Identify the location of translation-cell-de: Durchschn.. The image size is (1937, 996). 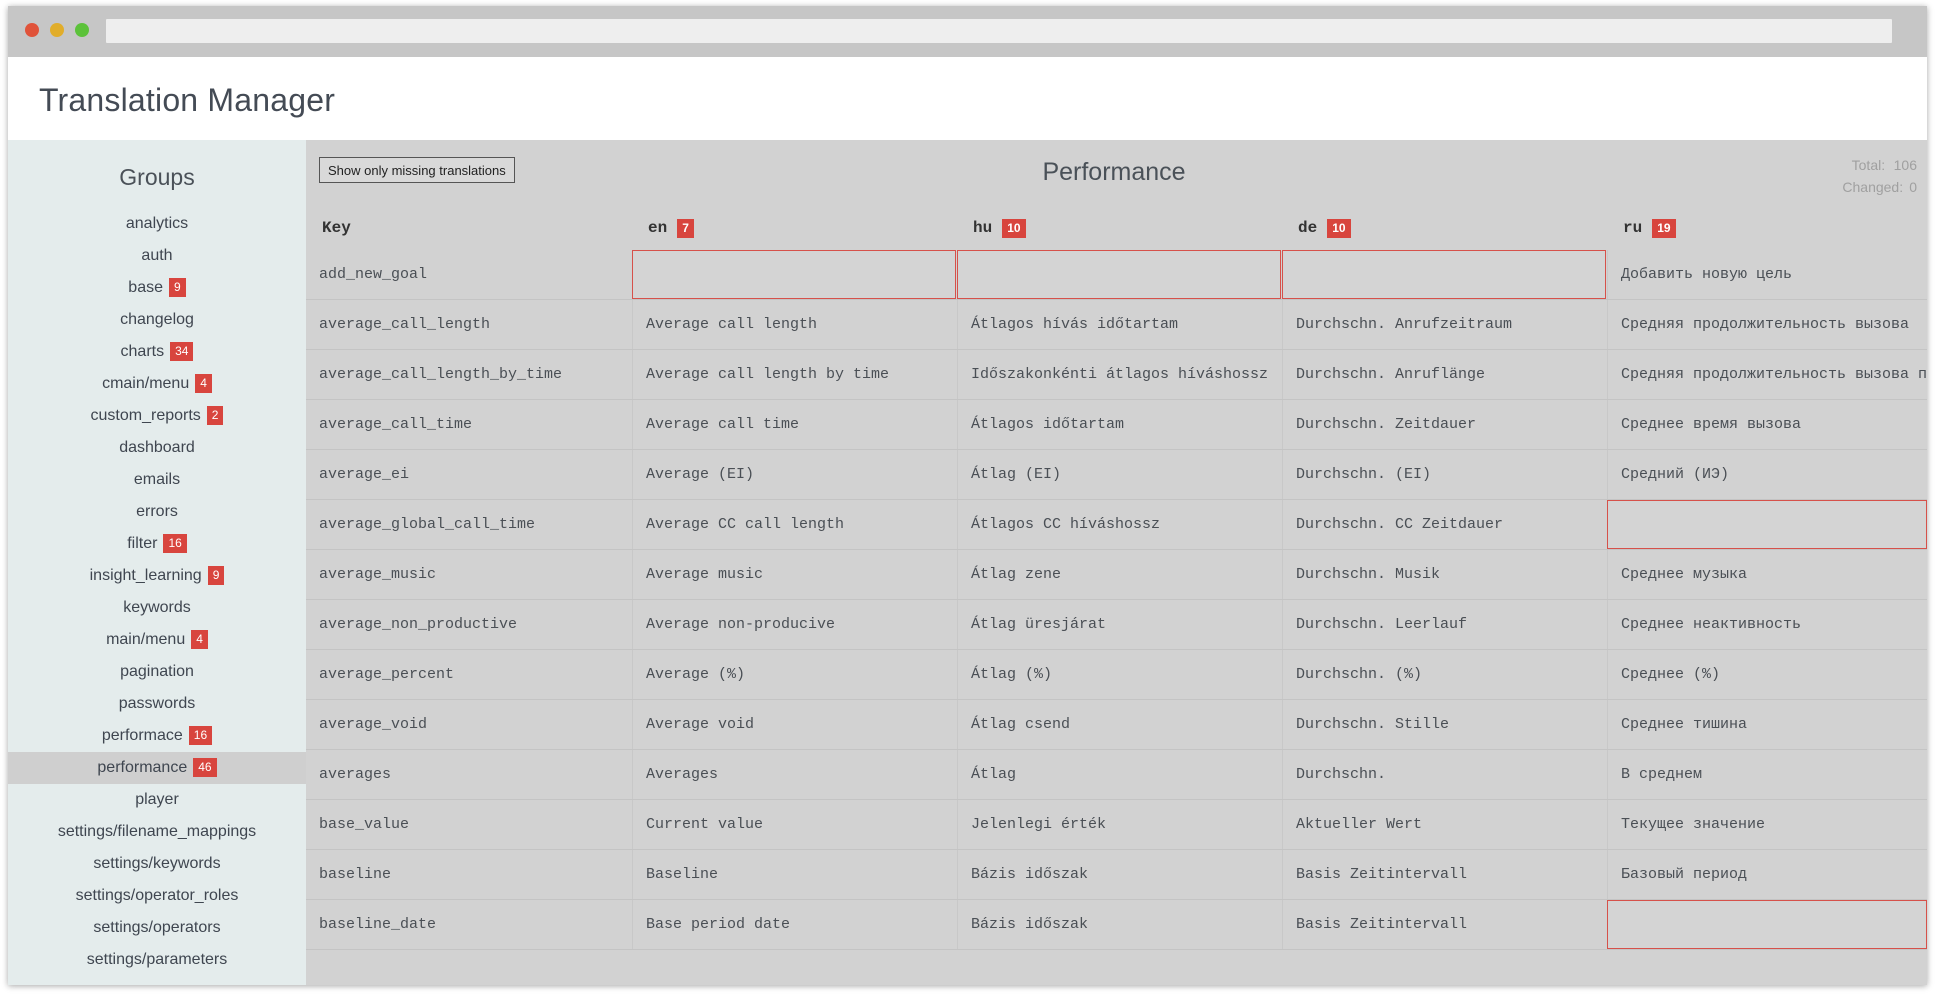
(1444, 774).